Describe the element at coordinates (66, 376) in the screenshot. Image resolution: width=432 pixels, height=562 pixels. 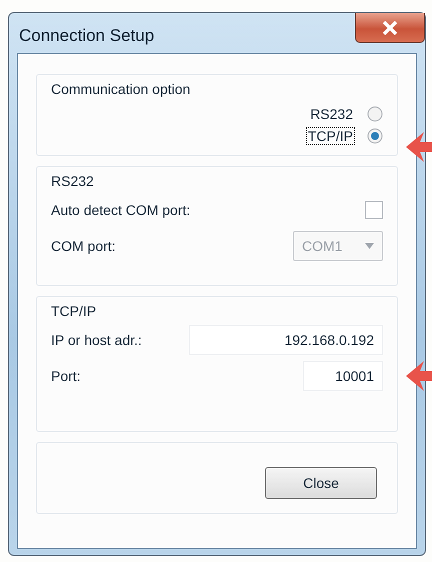
I see `field-label: Port:` at that location.